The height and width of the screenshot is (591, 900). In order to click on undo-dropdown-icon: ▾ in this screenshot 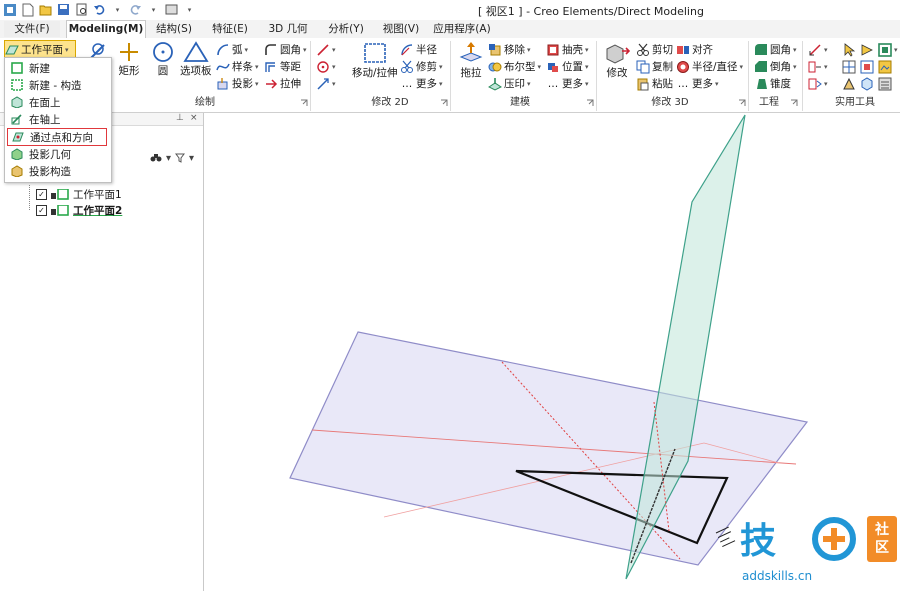, I will do `click(117, 9)`.